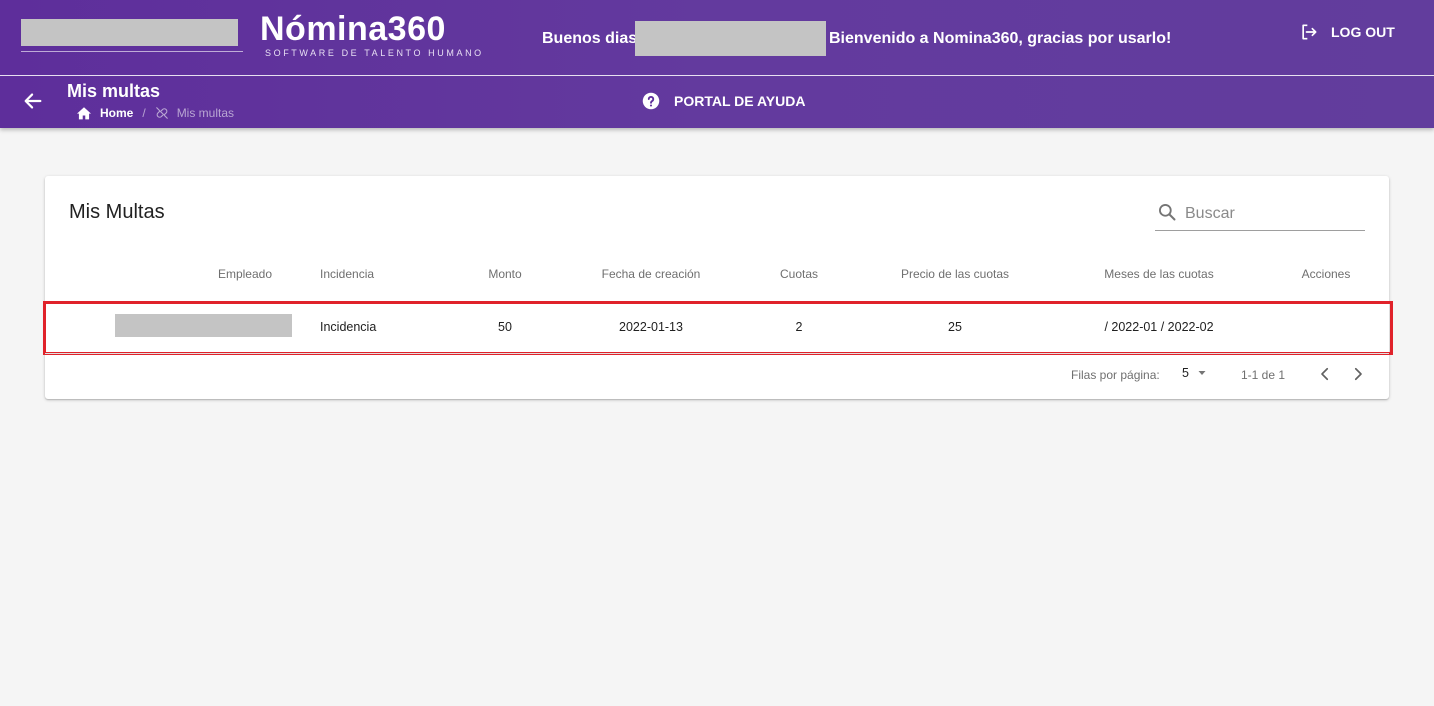 The image size is (1434, 706). I want to click on logo-tagline: SOFTWARE DE TALENTO HUMANO, so click(374, 53).